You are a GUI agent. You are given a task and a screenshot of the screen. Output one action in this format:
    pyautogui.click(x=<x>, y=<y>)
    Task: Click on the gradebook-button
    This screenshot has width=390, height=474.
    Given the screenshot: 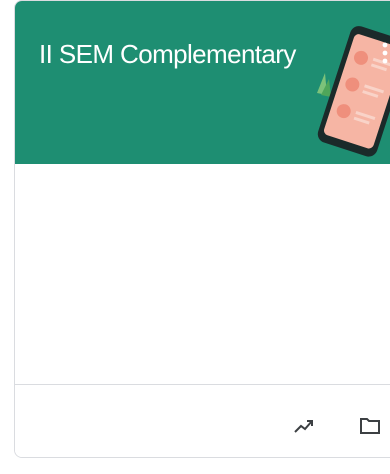 What is the action you would take?
    pyautogui.click(x=304, y=426)
    